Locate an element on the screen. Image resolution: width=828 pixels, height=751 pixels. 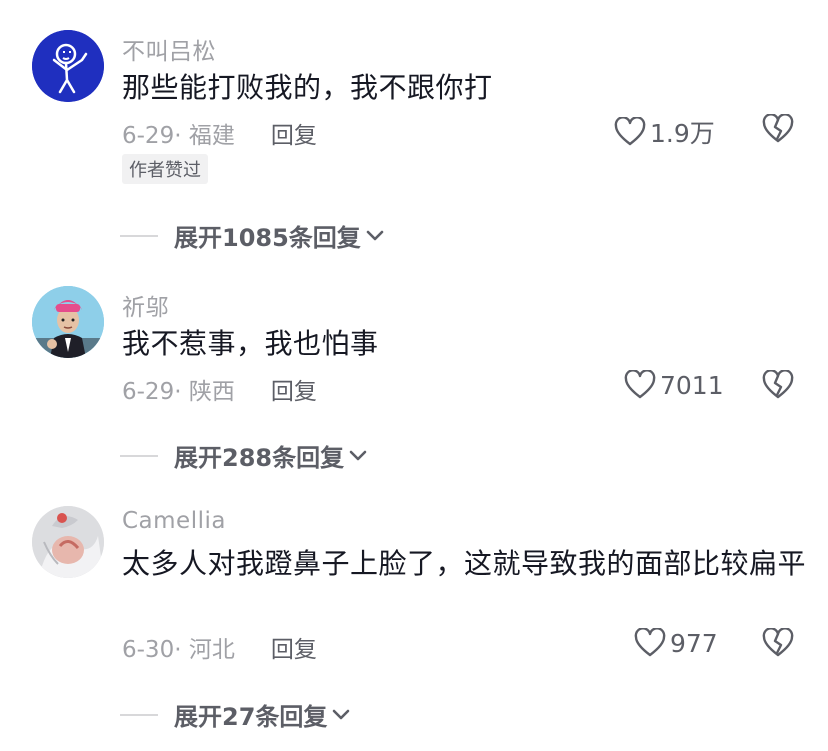
like-button: 977 is located at coordinates (676, 643).